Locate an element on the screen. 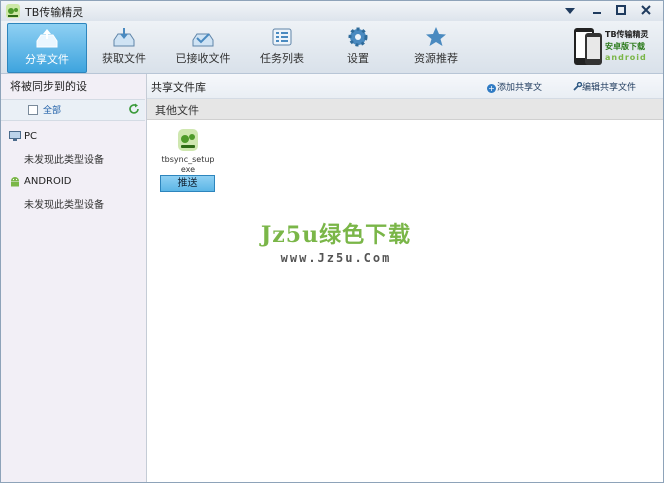  select-all-row: 全部 is located at coordinates (73, 110).